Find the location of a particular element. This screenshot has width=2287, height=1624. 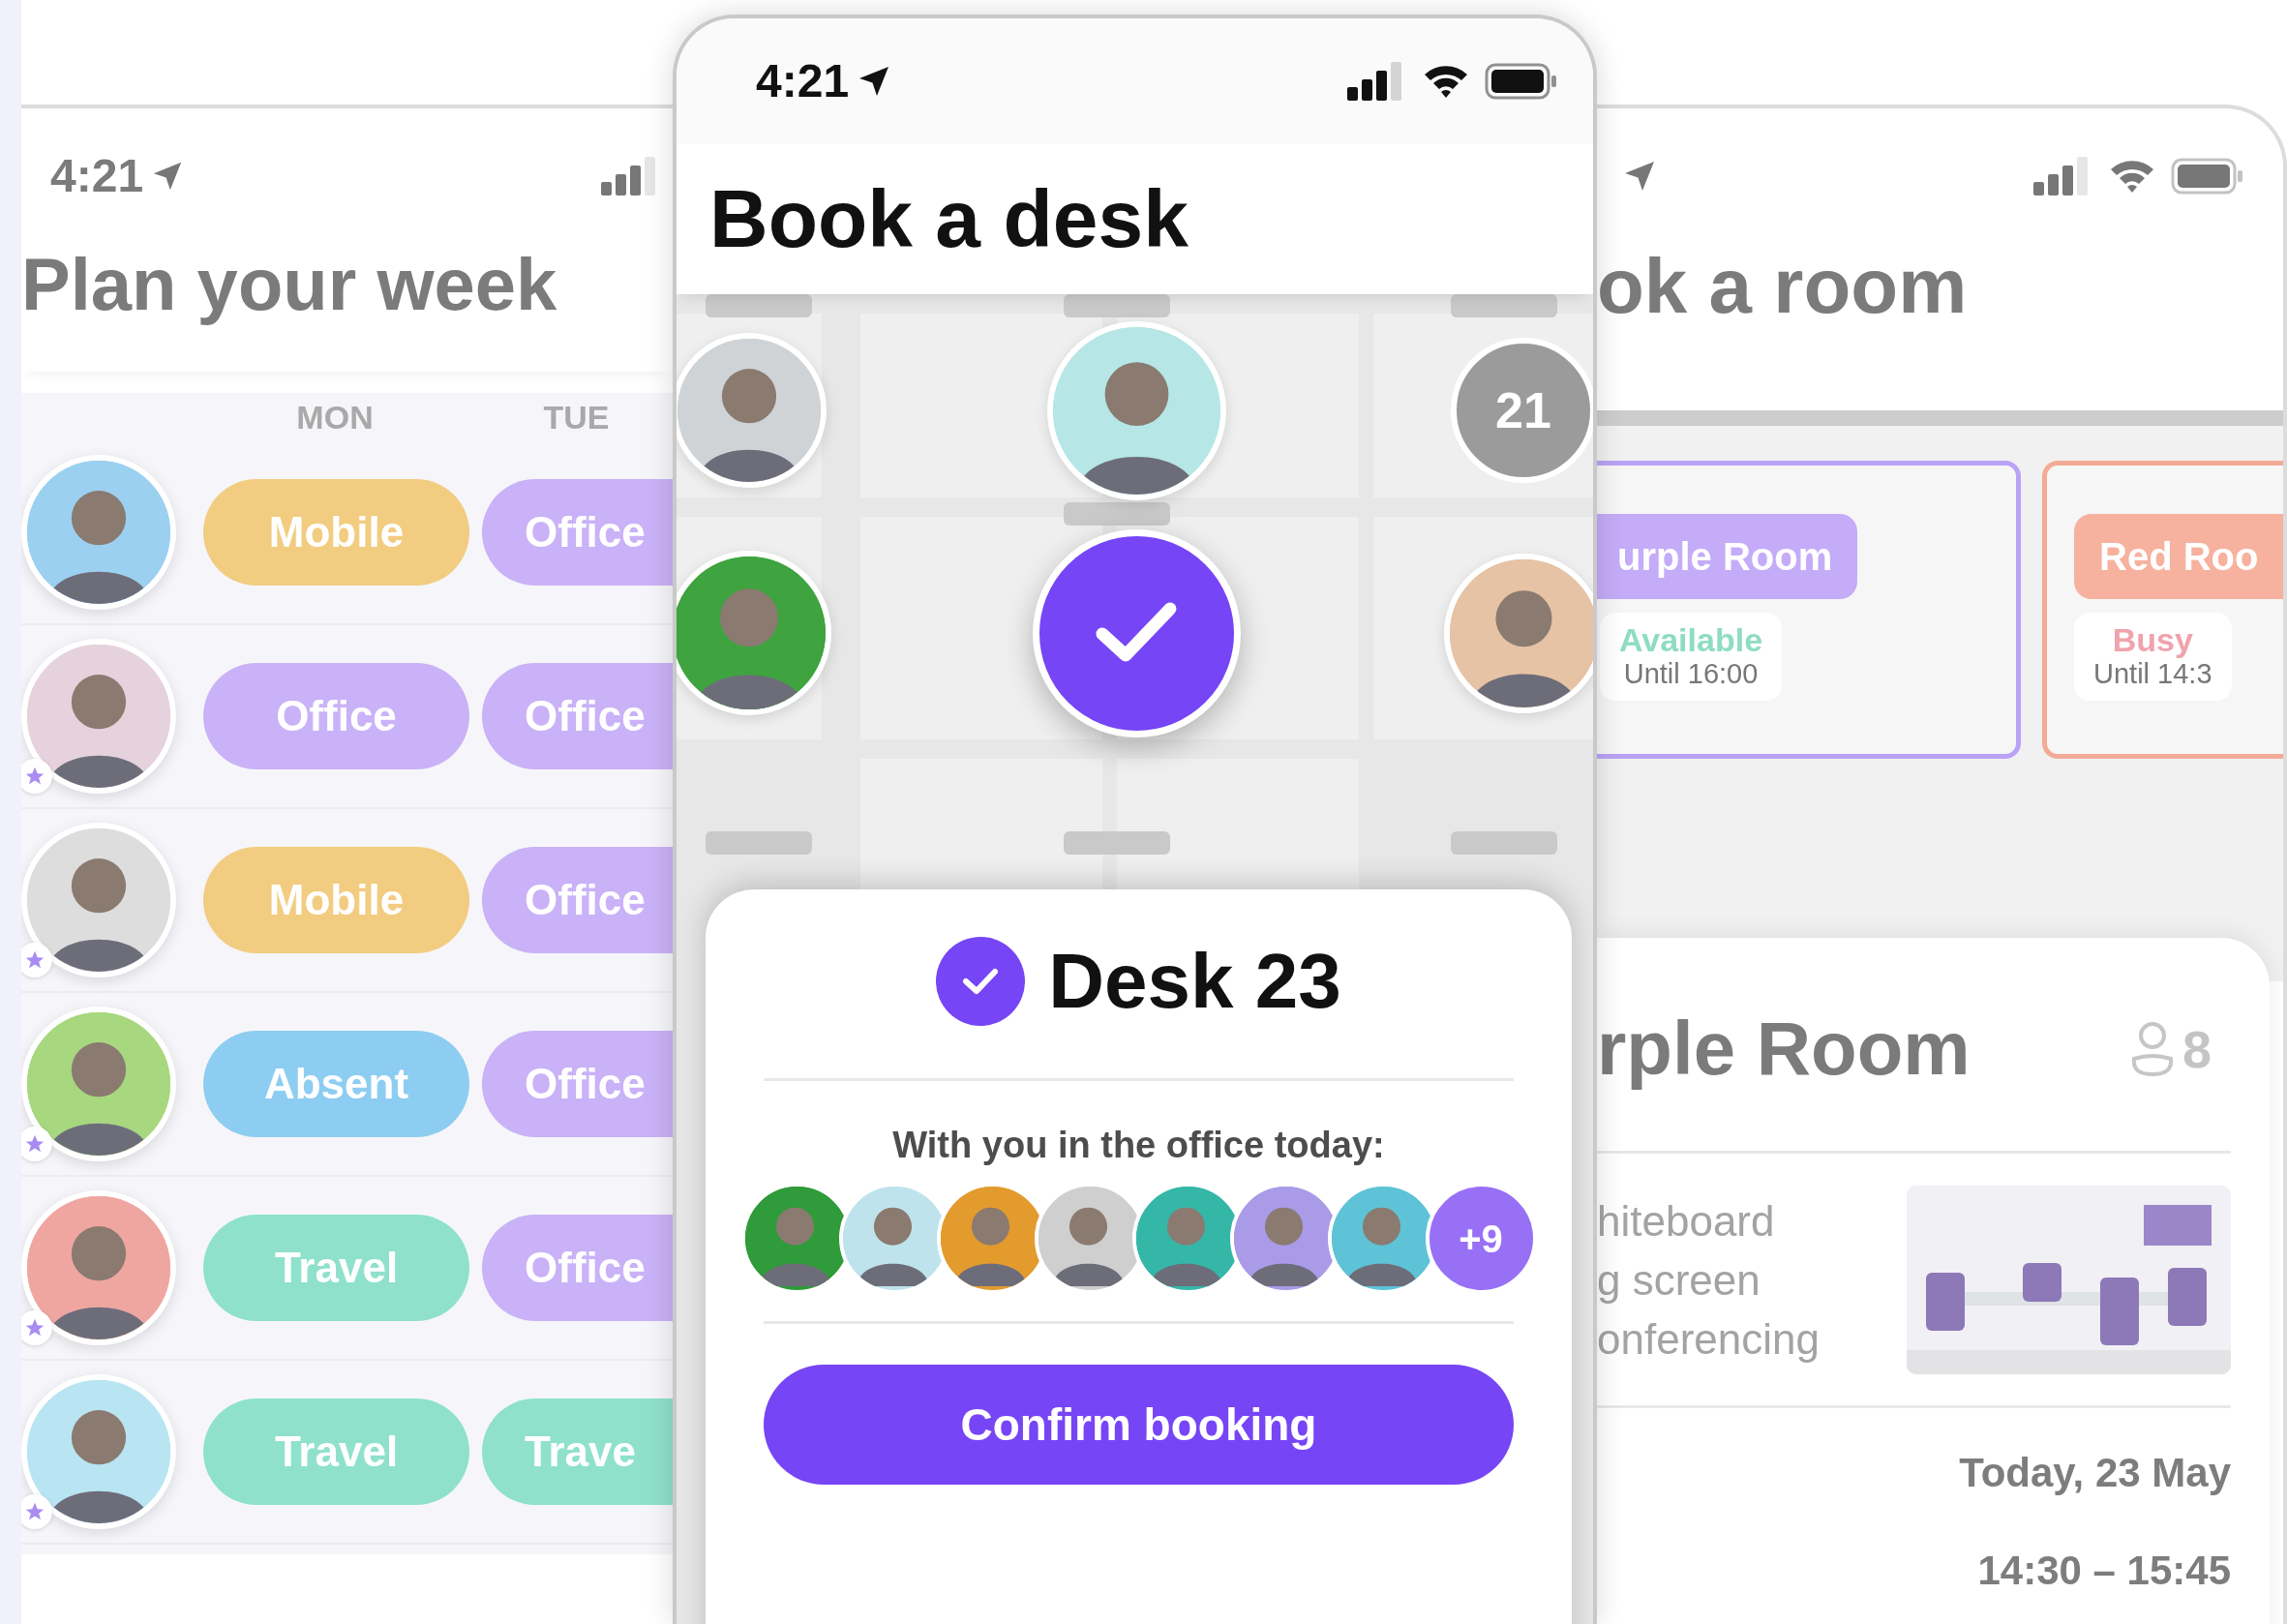

feature-item: hiteboard is located at coordinates (1686, 1221).